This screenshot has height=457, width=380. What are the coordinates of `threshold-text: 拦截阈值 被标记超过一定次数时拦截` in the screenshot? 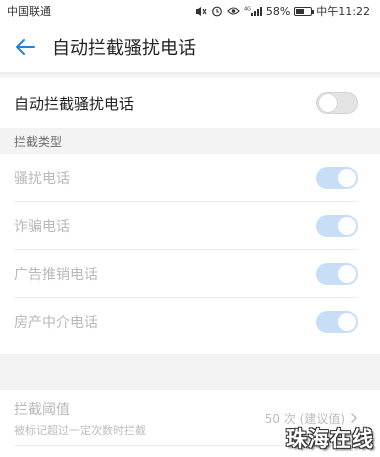 It's located at (80, 418).